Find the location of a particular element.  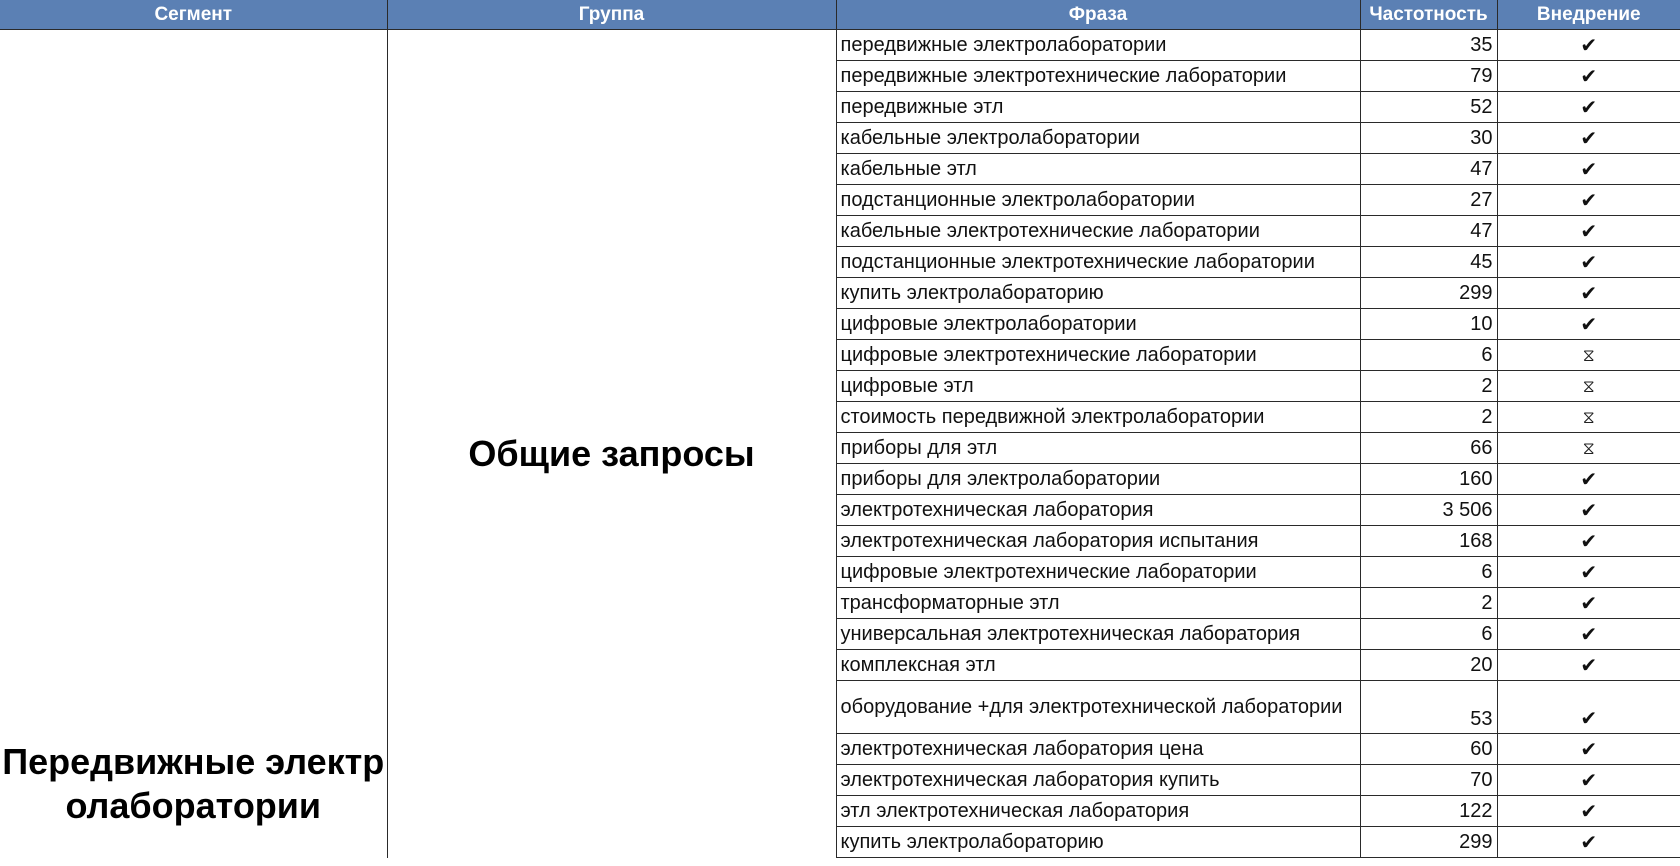

header-implementation: Внедрение is located at coordinates (1588, 15).